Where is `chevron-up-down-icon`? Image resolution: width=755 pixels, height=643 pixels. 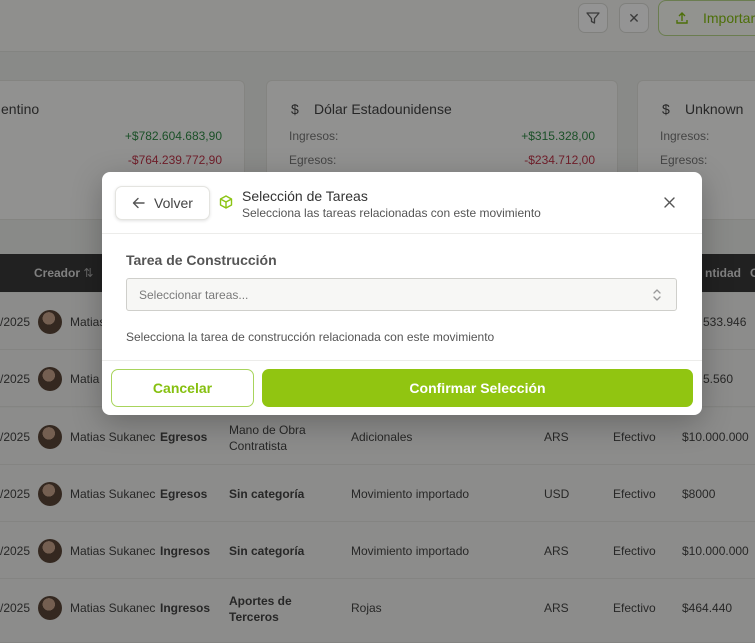 chevron-up-down-icon is located at coordinates (657, 295).